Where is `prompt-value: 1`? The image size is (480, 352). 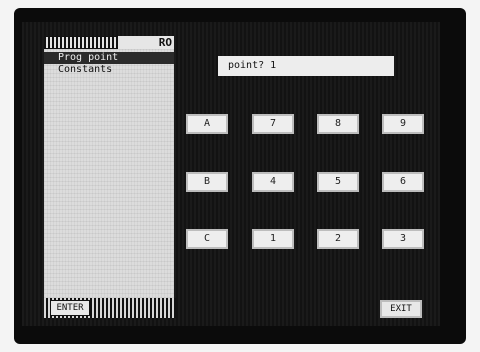
prompt-value: 1 is located at coordinates (273, 65).